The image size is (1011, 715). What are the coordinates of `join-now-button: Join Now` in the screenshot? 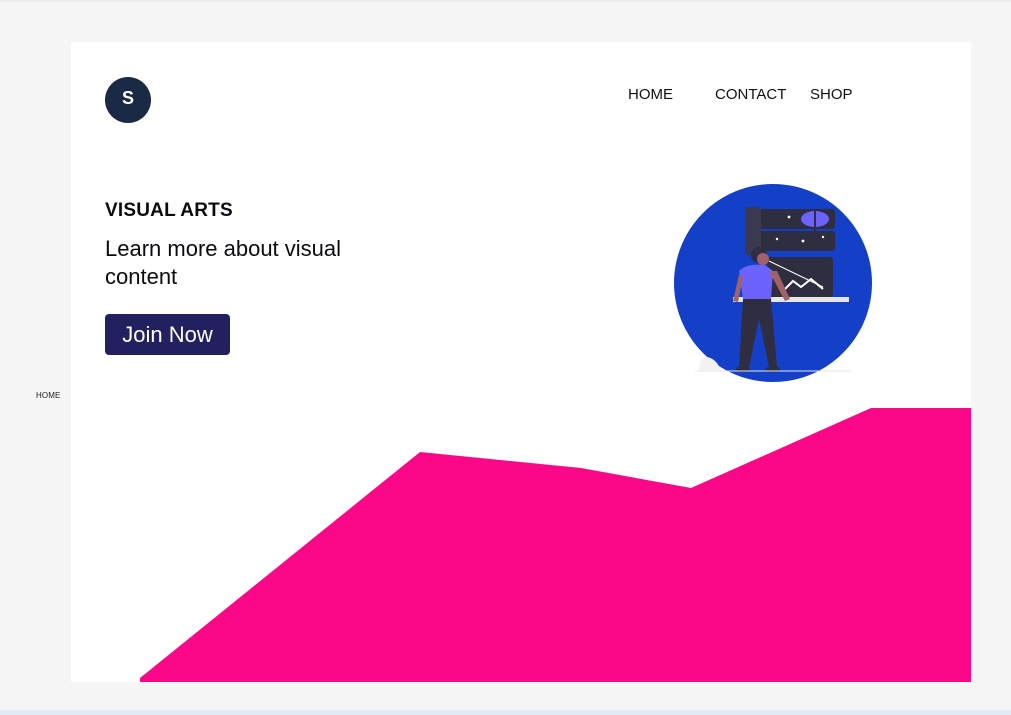 It's located at (167, 334).